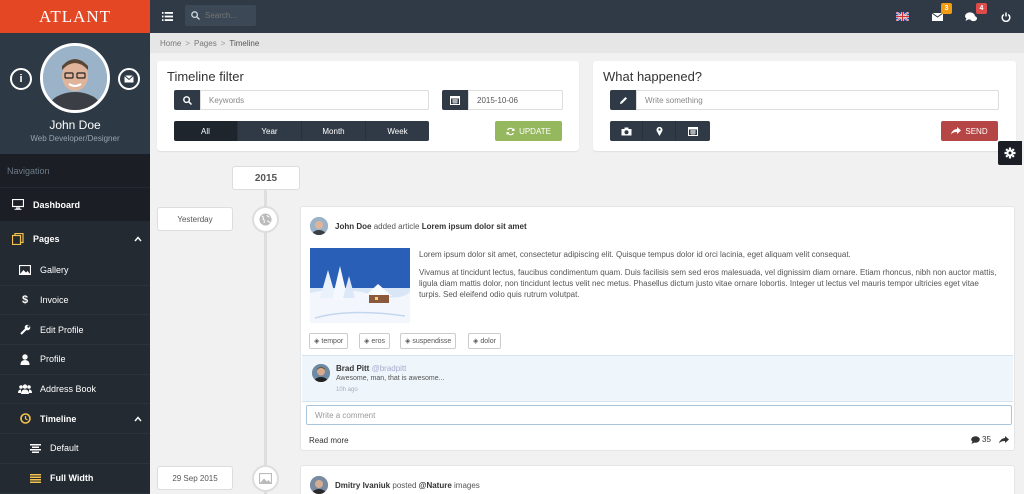 This screenshot has width=1024, height=494. I want to click on timeline-date: Yesterday, so click(195, 219).